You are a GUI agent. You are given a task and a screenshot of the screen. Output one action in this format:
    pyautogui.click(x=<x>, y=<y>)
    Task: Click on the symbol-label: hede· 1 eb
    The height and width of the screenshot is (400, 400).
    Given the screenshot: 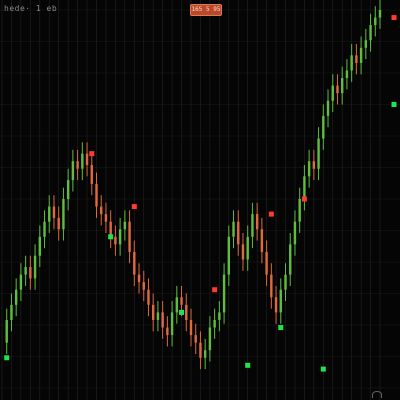 What is the action you would take?
    pyautogui.click(x=31, y=8)
    